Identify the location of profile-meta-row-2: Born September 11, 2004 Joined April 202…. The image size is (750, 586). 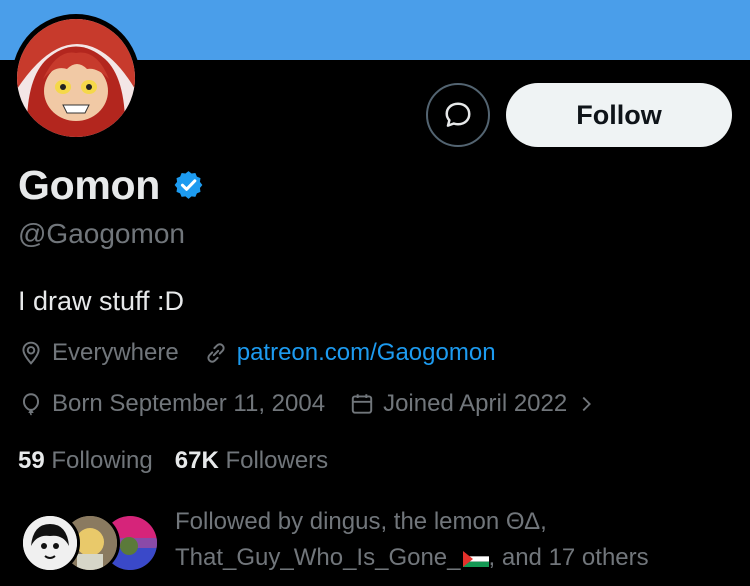
(319, 404).